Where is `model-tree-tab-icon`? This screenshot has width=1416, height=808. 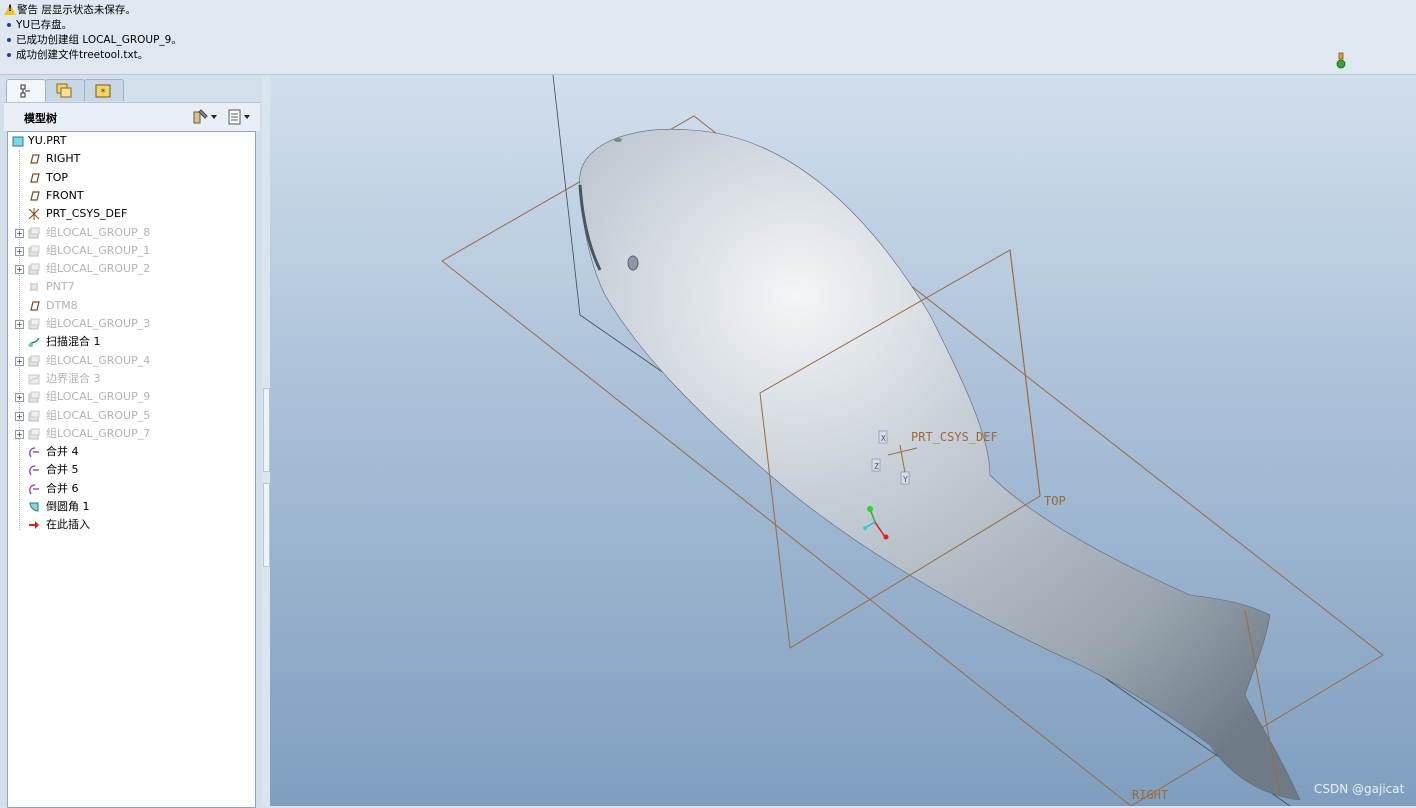 model-tree-tab-icon is located at coordinates (25, 91).